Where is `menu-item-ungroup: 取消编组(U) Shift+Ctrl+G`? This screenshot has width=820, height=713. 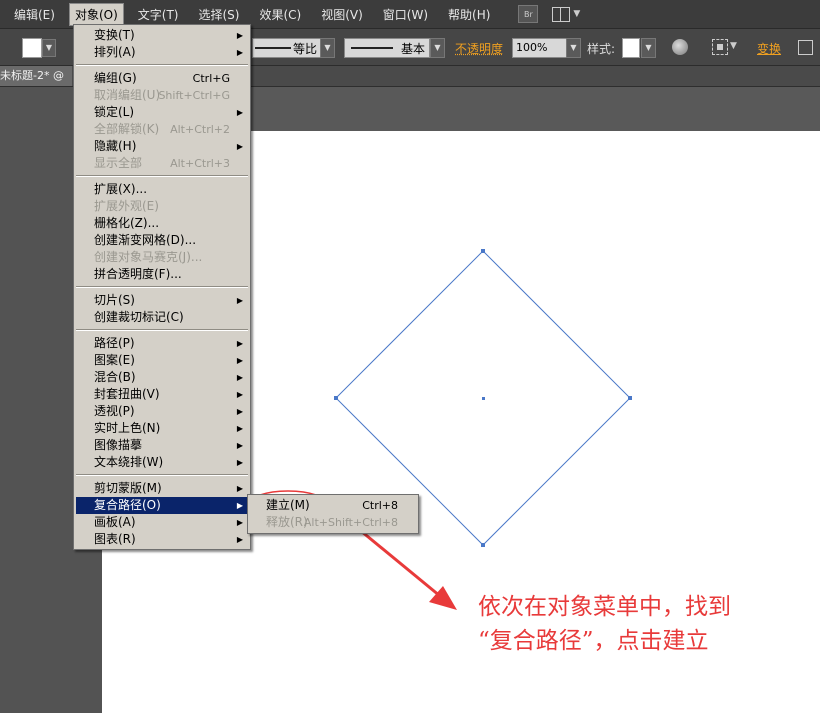
menu-item-ungroup: 取消编组(U) Shift+Ctrl+G is located at coordinates (162, 95).